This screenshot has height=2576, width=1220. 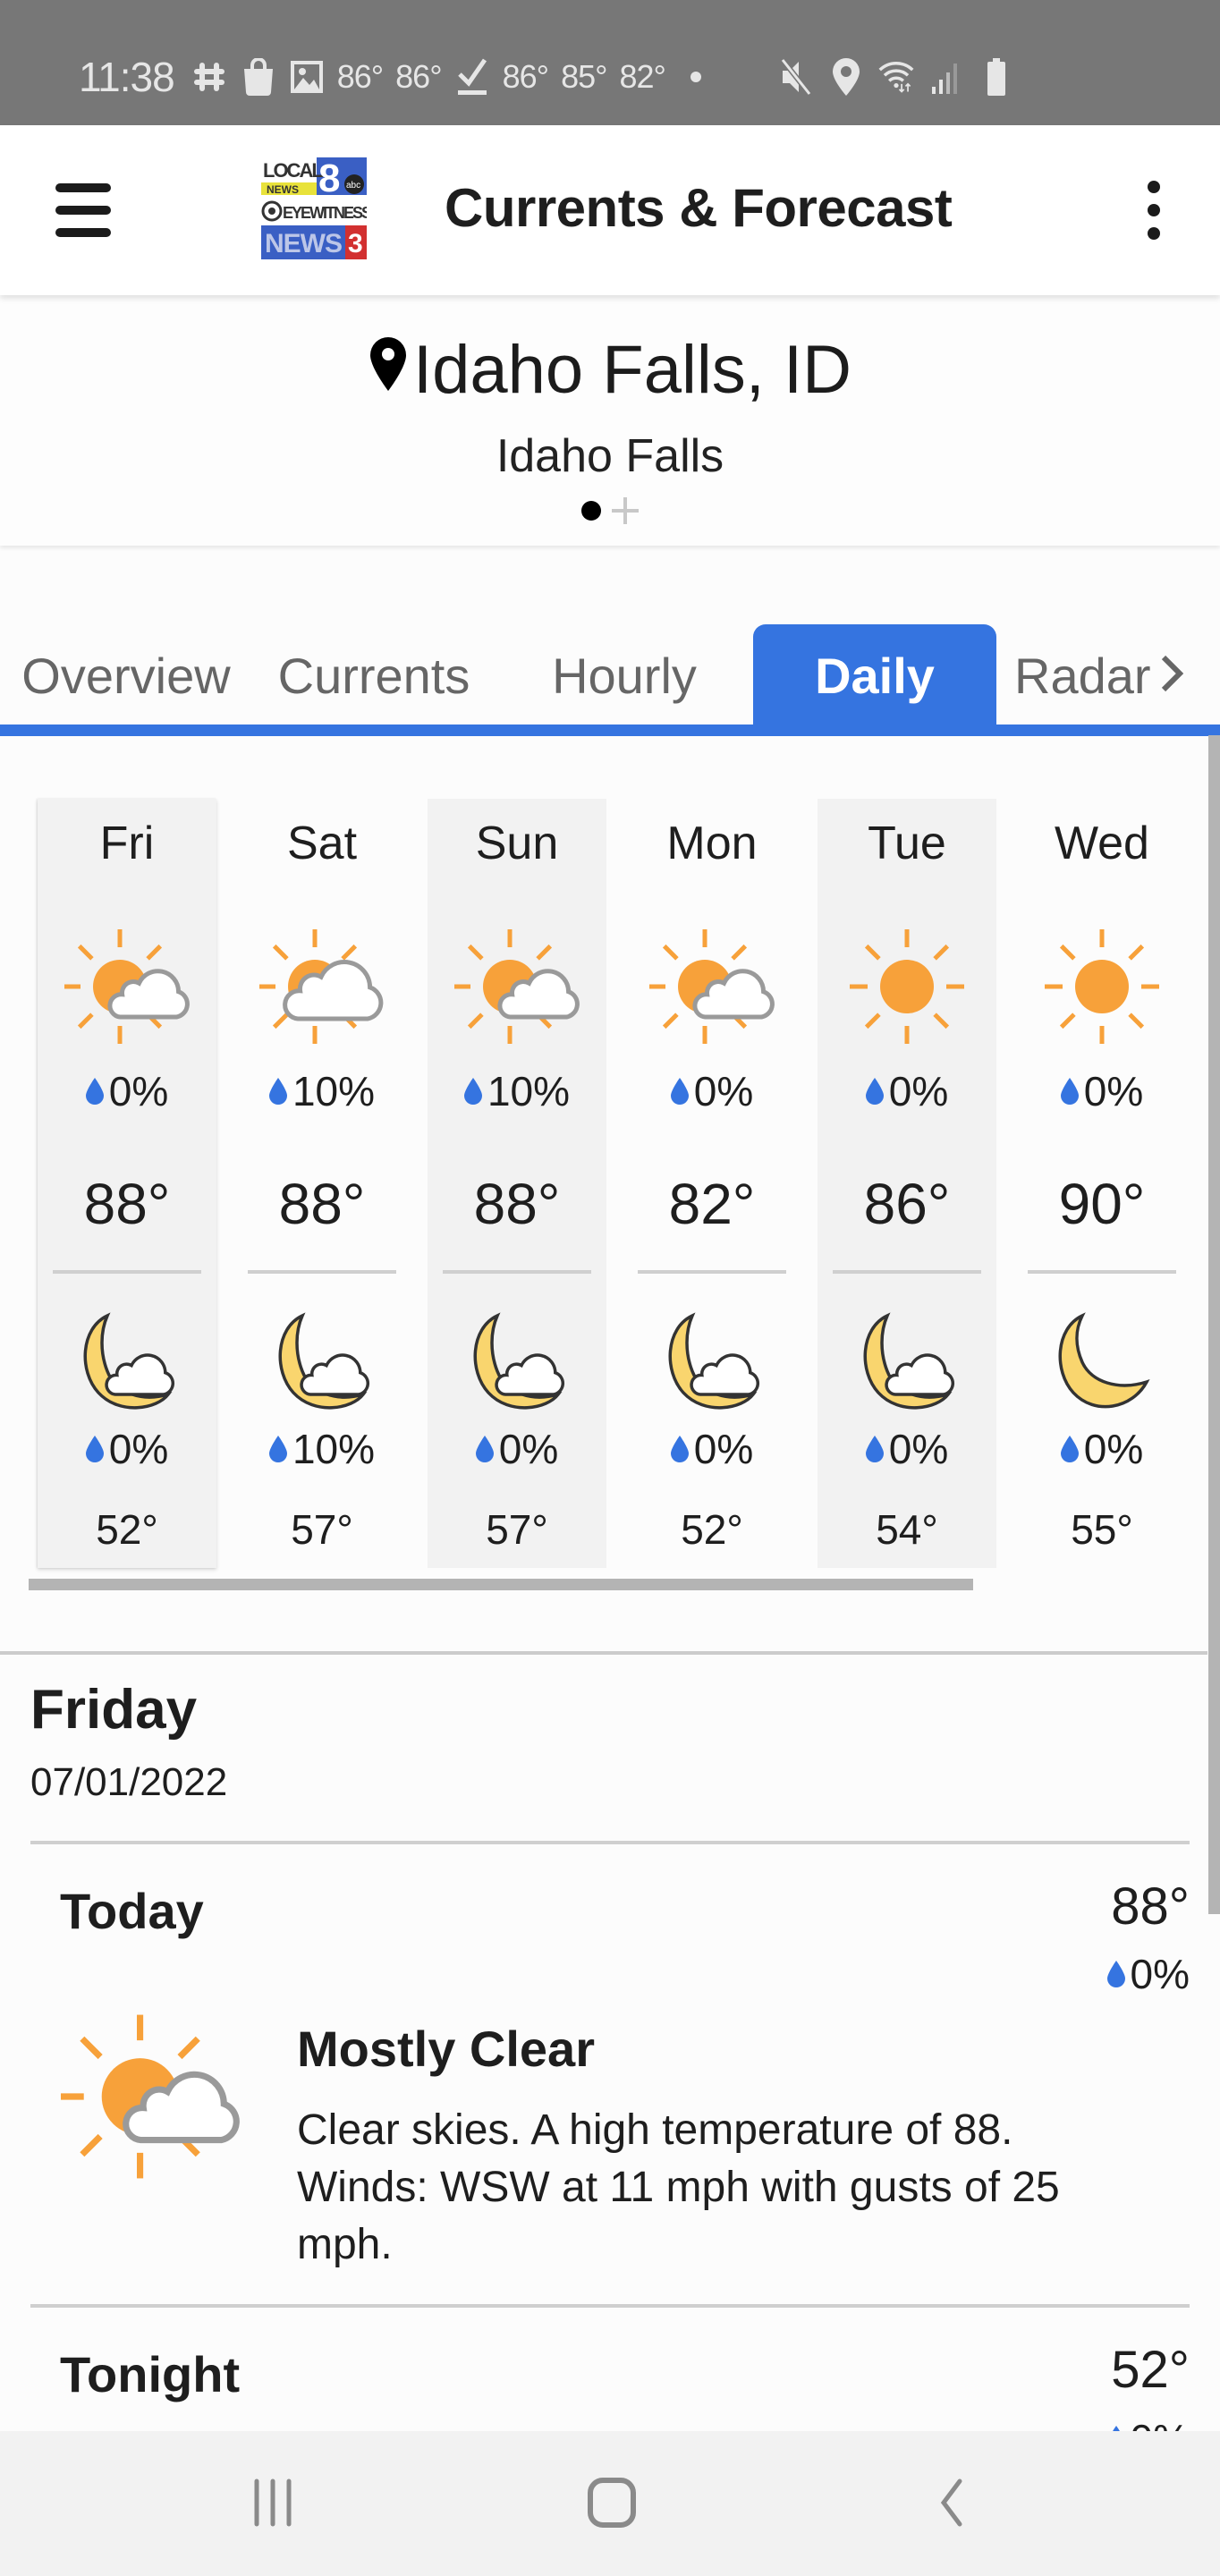 I want to click on period-precip-today: 0%, so click(x=1148, y=1974).